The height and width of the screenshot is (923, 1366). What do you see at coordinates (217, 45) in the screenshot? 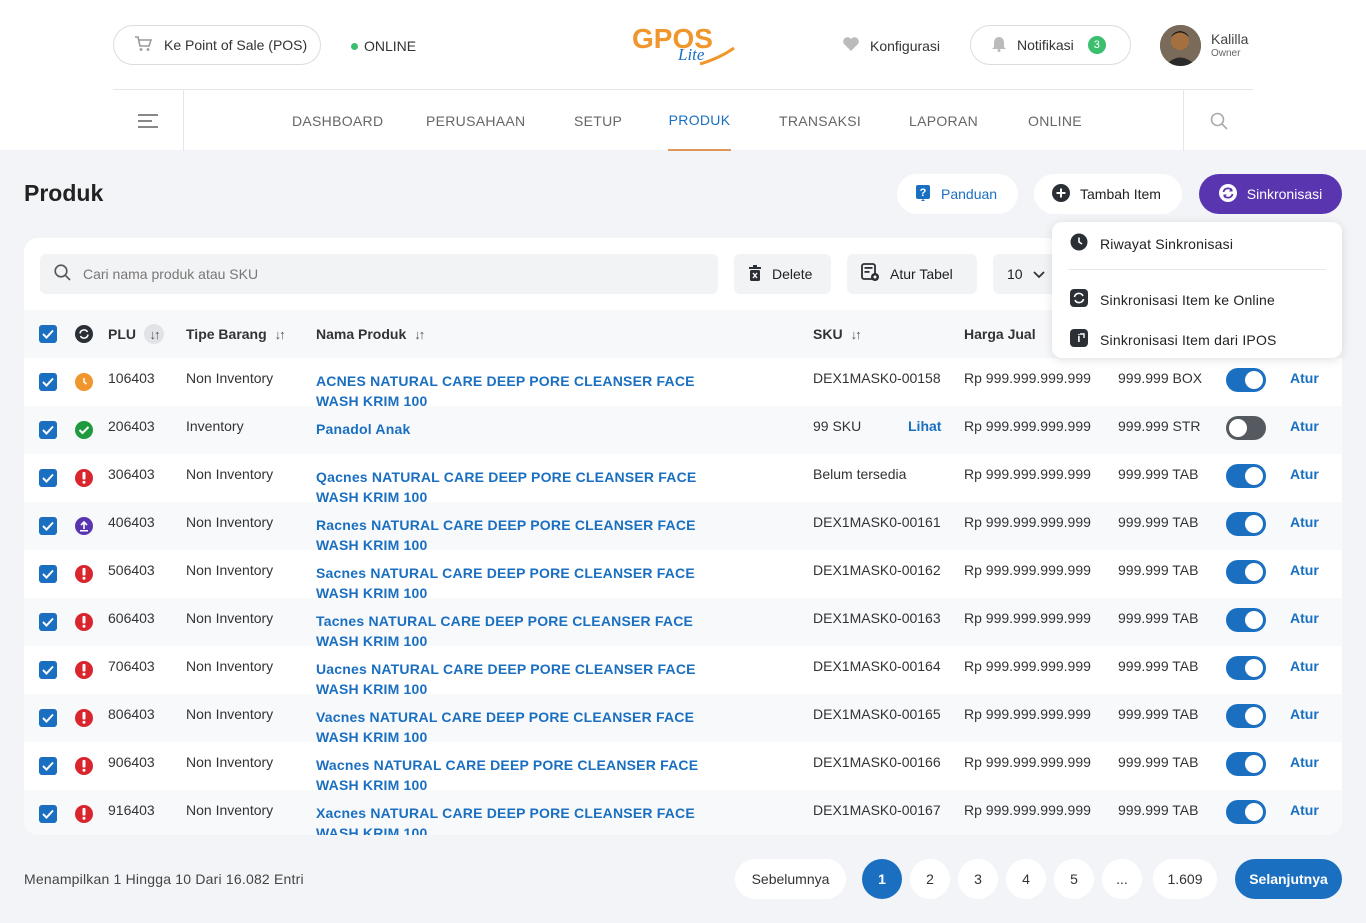
I see `pos-button: Ke Point of Sale (POS)` at bounding box center [217, 45].